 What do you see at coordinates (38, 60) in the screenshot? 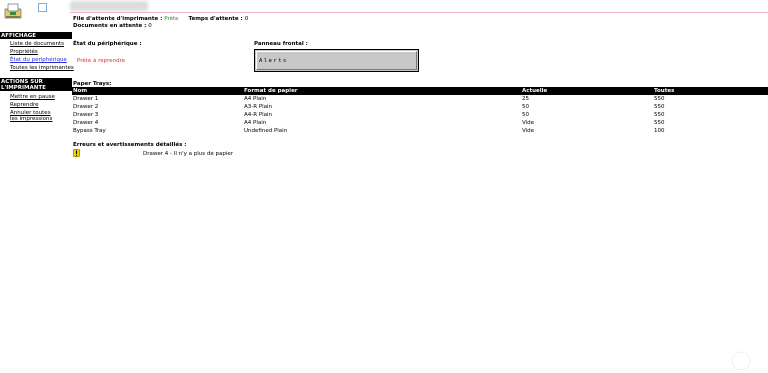
I see `sidebar-item-device-status: État du périphérique` at bounding box center [38, 60].